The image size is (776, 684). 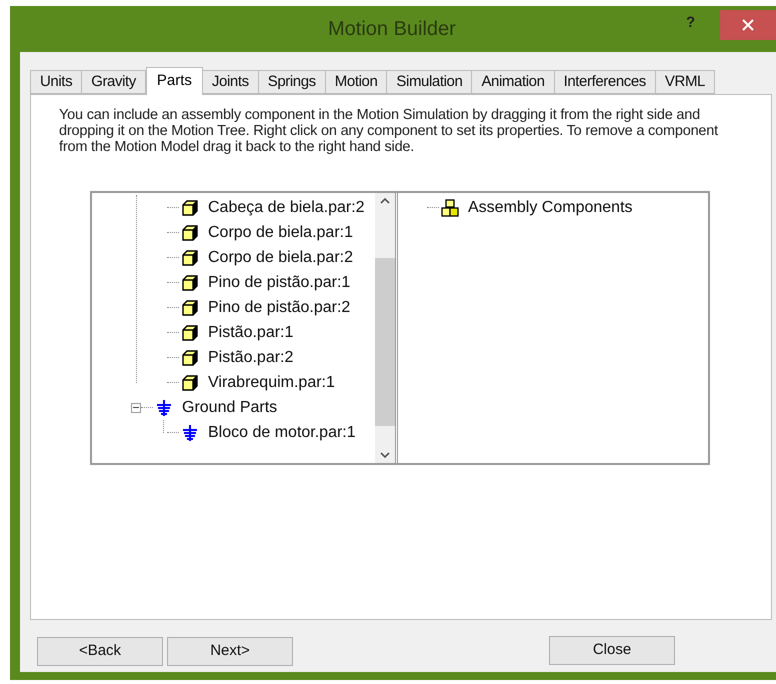 I want to click on scroll-down-icon, so click(x=385, y=455).